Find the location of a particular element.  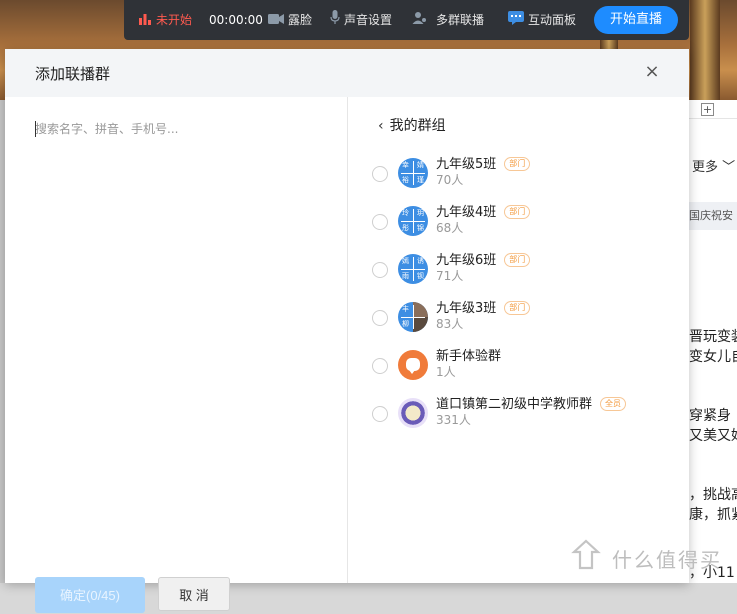

live-status: 未开始 is located at coordinates (165, 20).